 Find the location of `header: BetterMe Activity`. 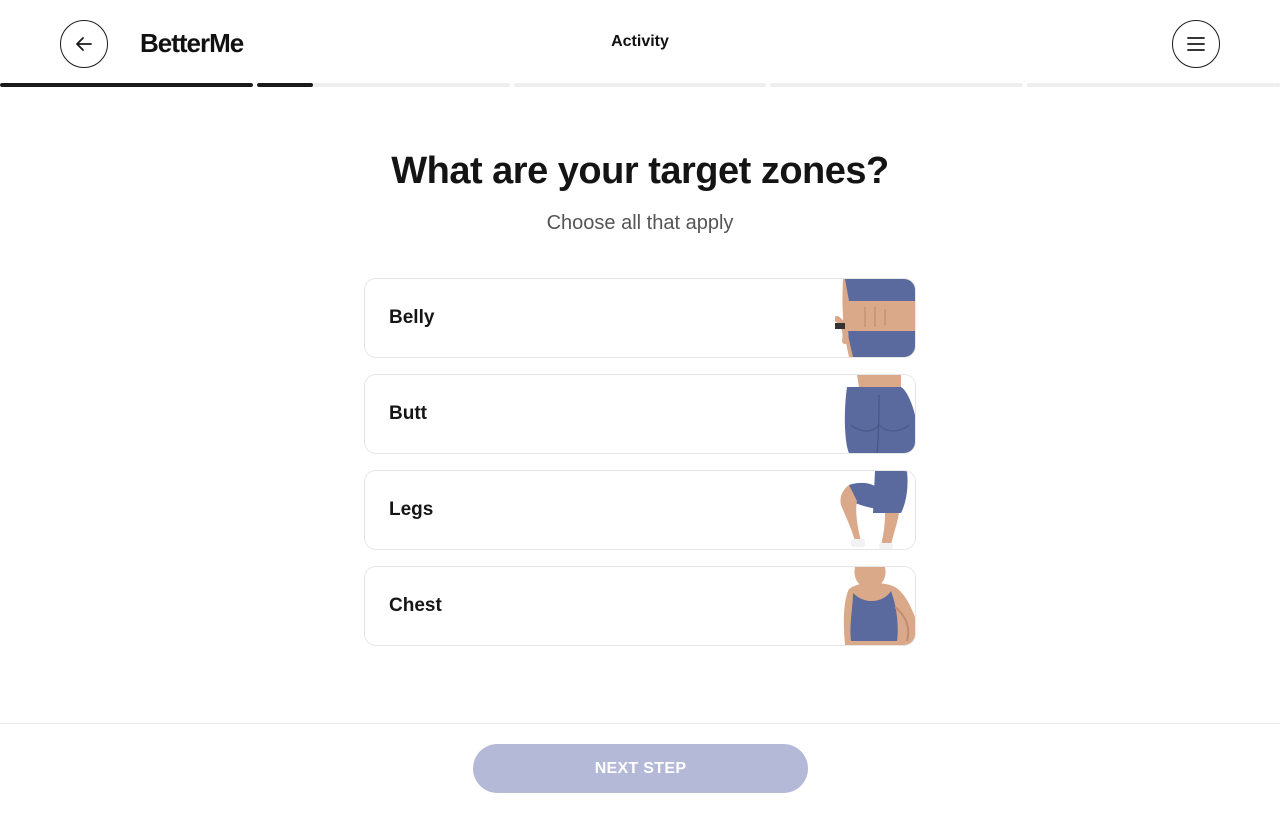

header: BetterMe Activity is located at coordinates (640, 44).